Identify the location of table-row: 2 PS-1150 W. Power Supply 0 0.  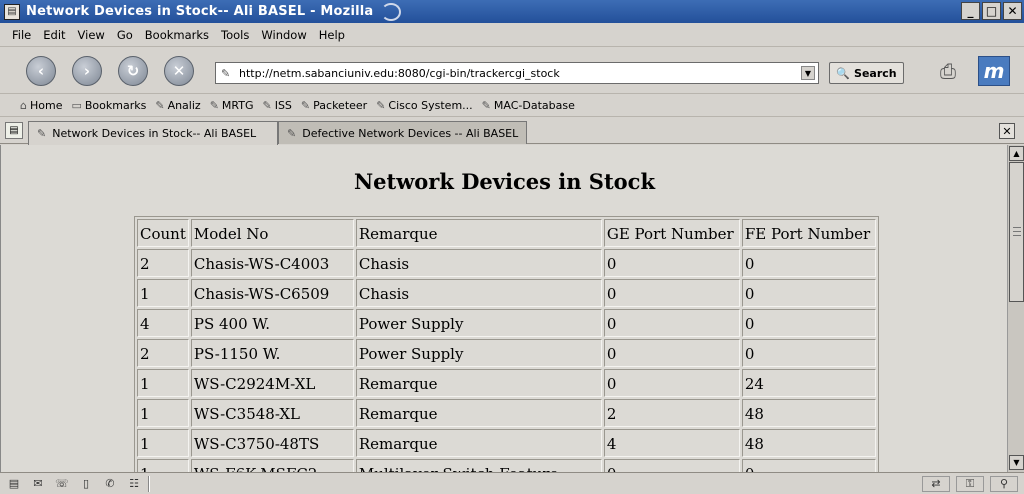
(506, 353).